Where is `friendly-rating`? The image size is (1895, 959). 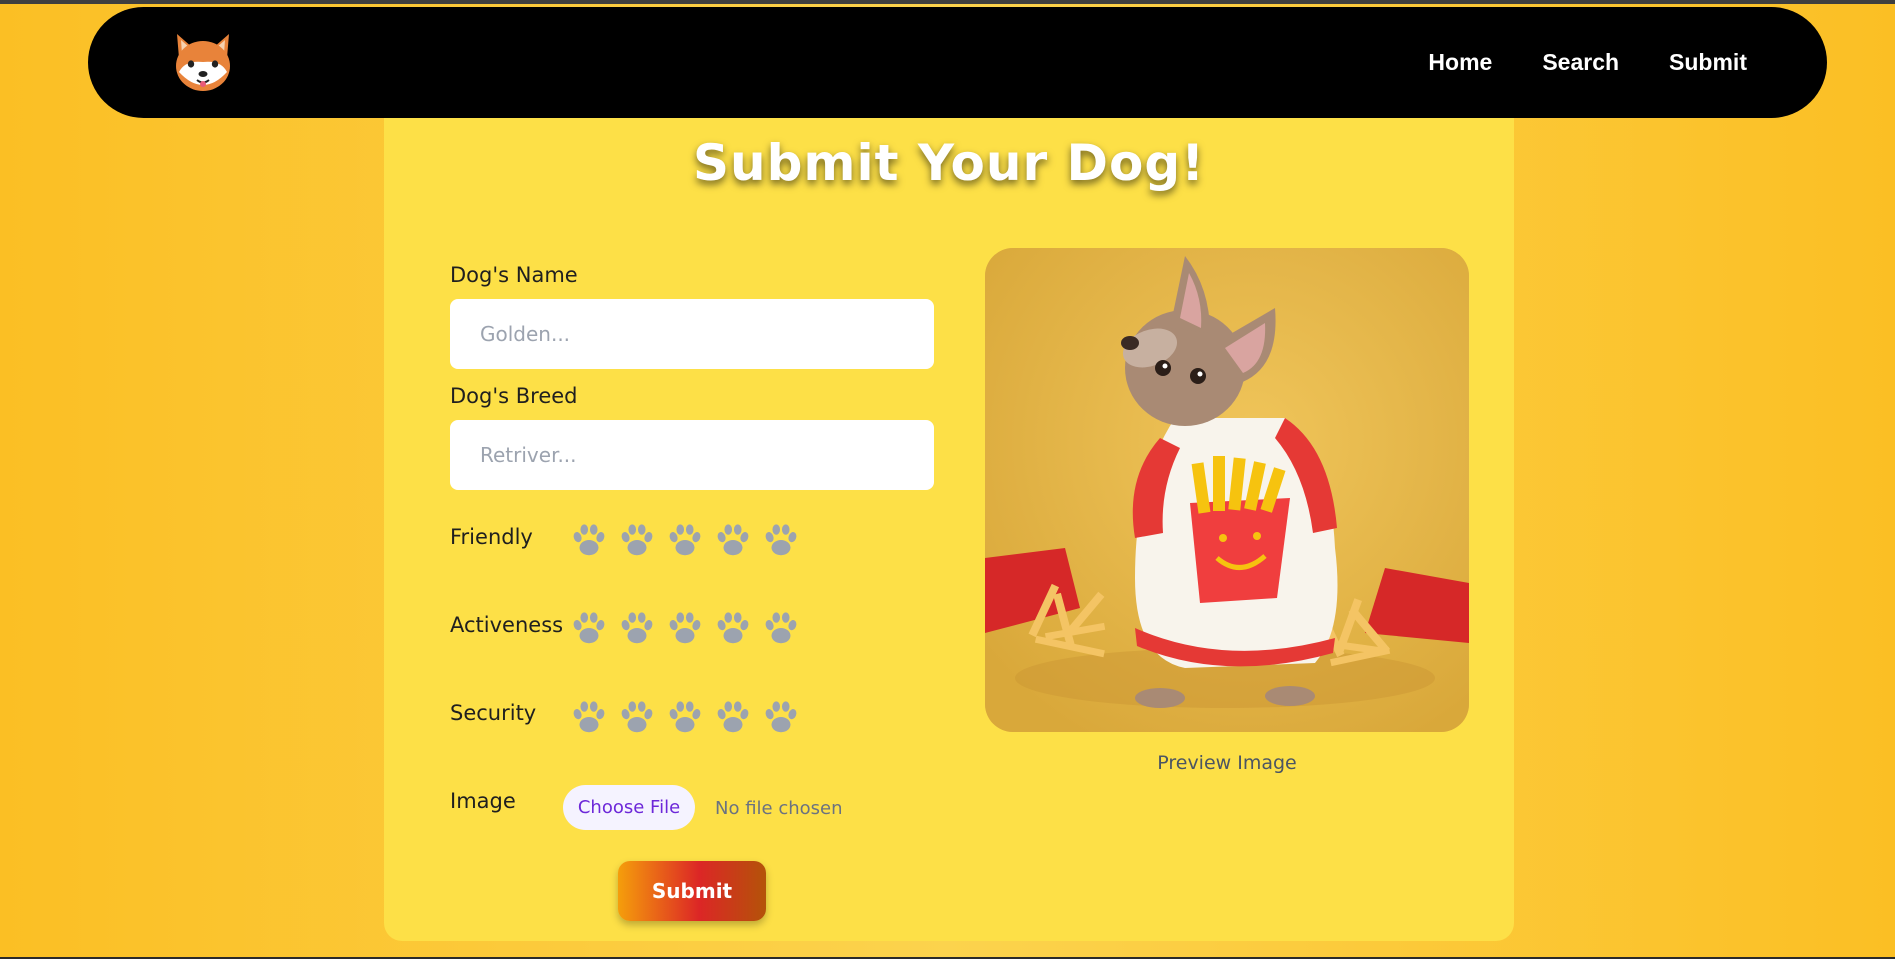
friendly-rating is located at coordinates (685, 540).